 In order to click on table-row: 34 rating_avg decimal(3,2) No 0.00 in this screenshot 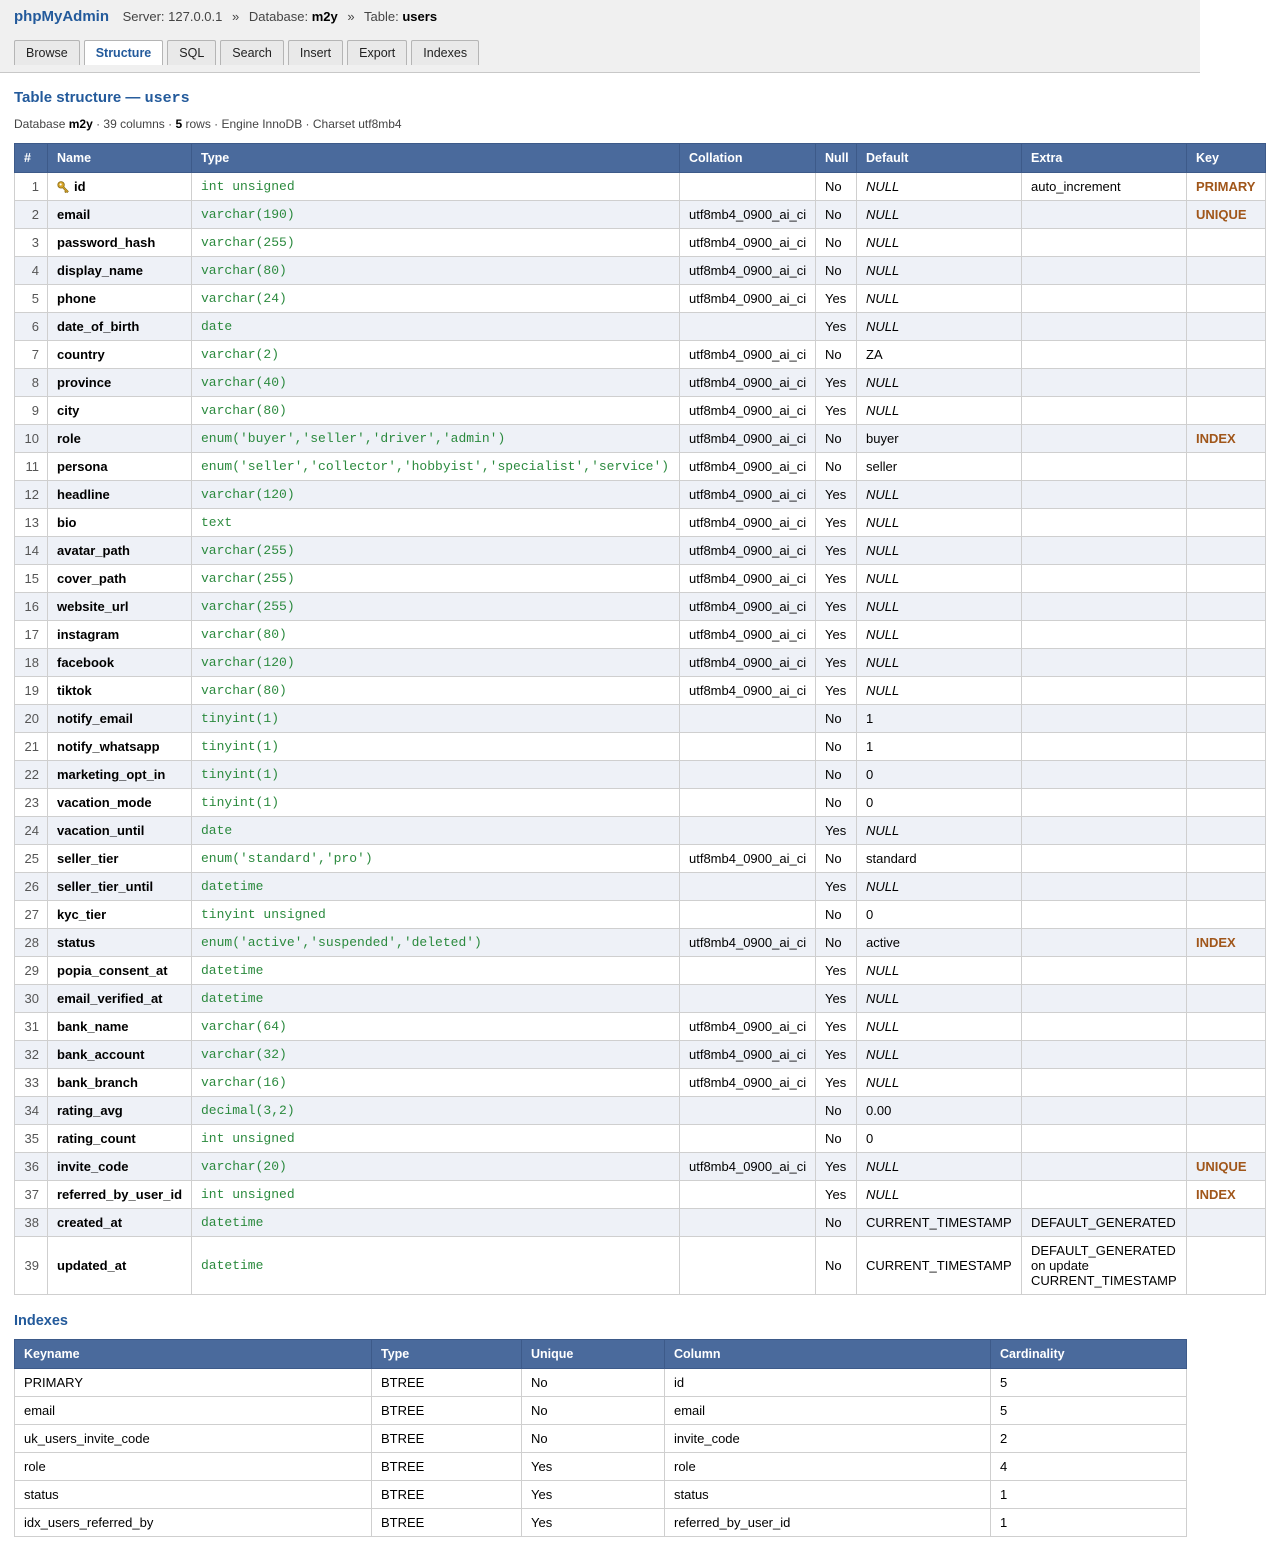, I will do `click(640, 1110)`.